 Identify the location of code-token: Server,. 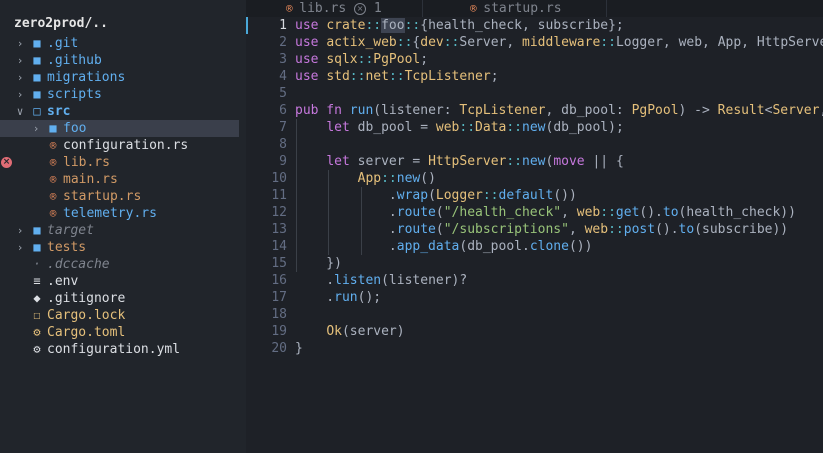
(491, 42).